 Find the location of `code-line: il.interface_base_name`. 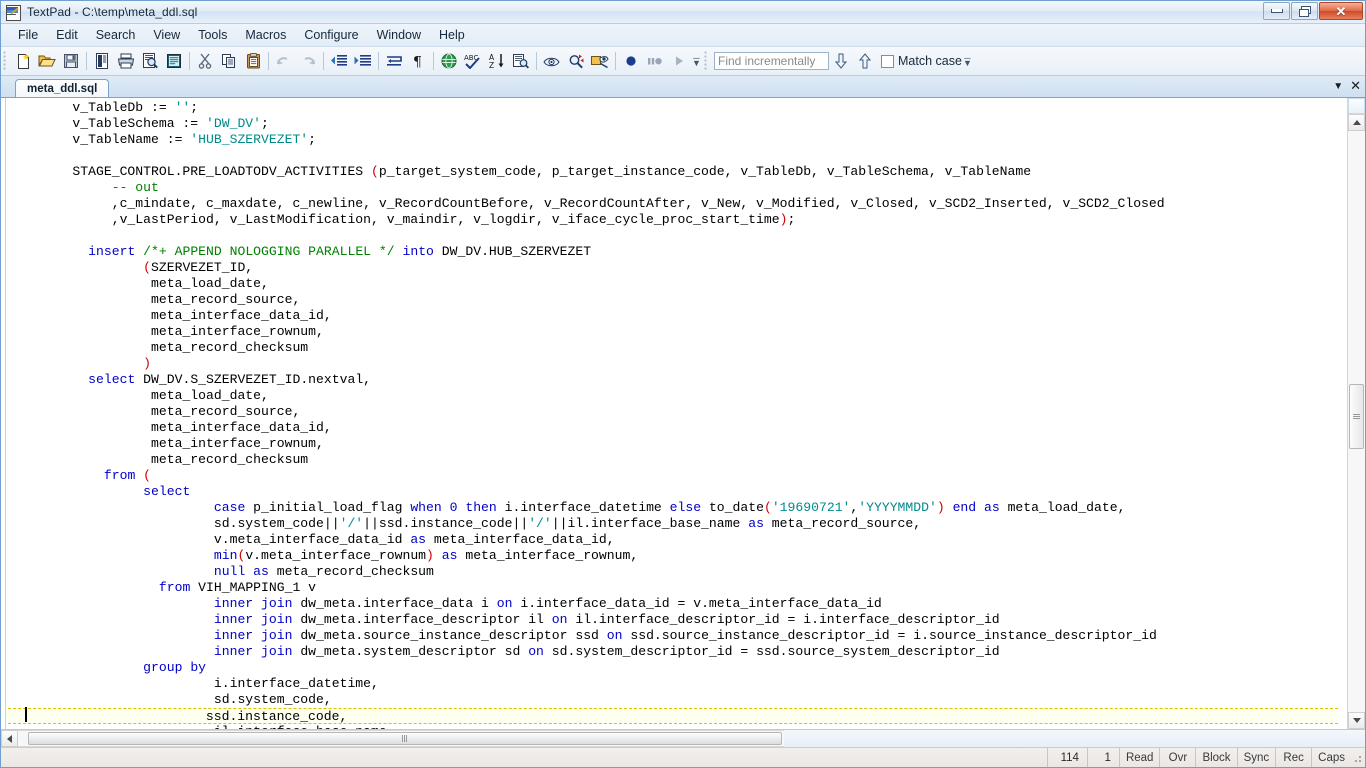

code-line: il.interface_base_name is located at coordinates (672, 726).